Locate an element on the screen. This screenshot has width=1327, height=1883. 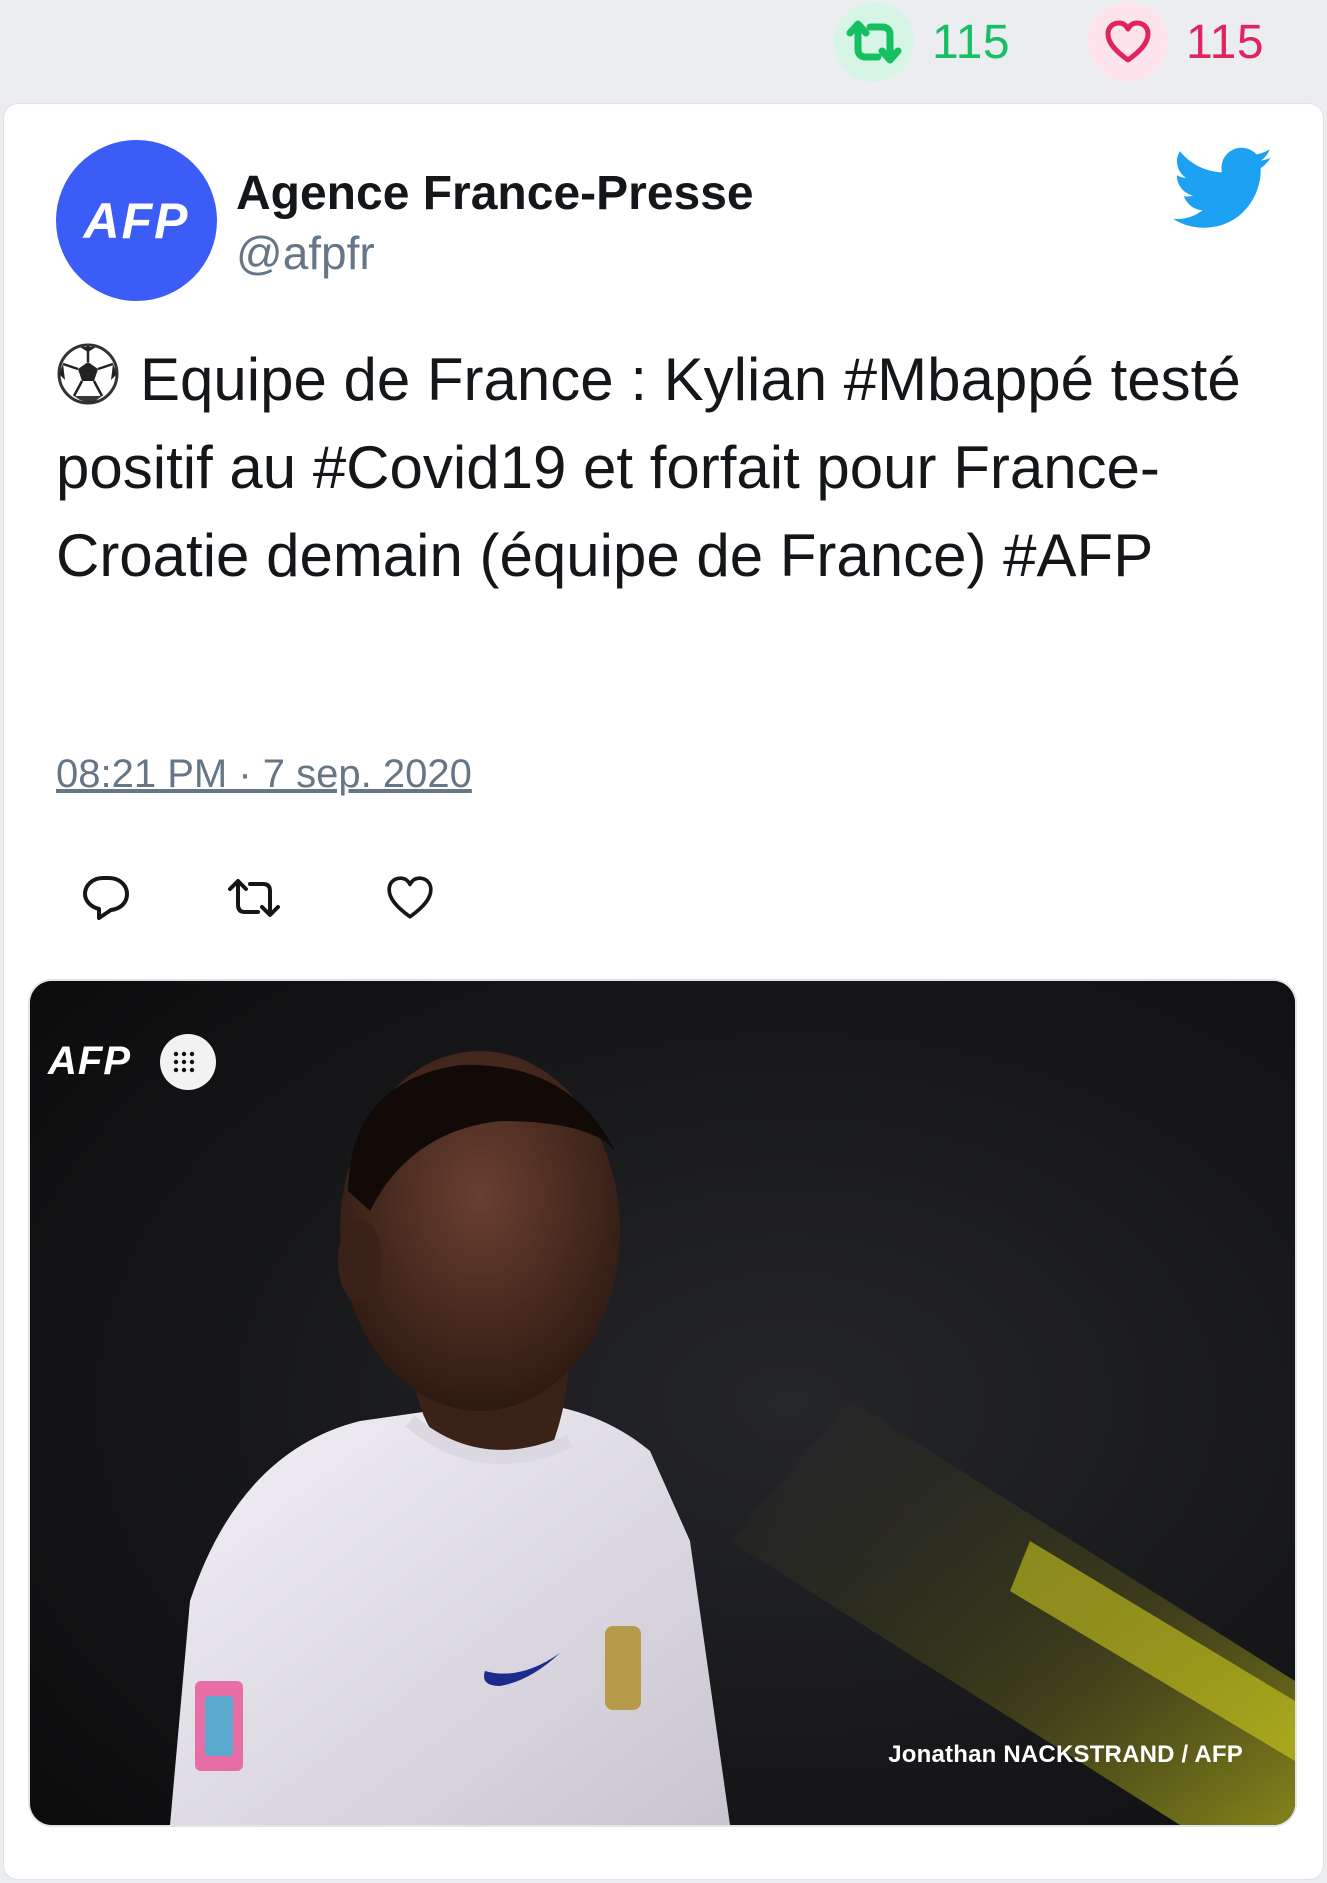
reply-icon is located at coordinates (106, 898).